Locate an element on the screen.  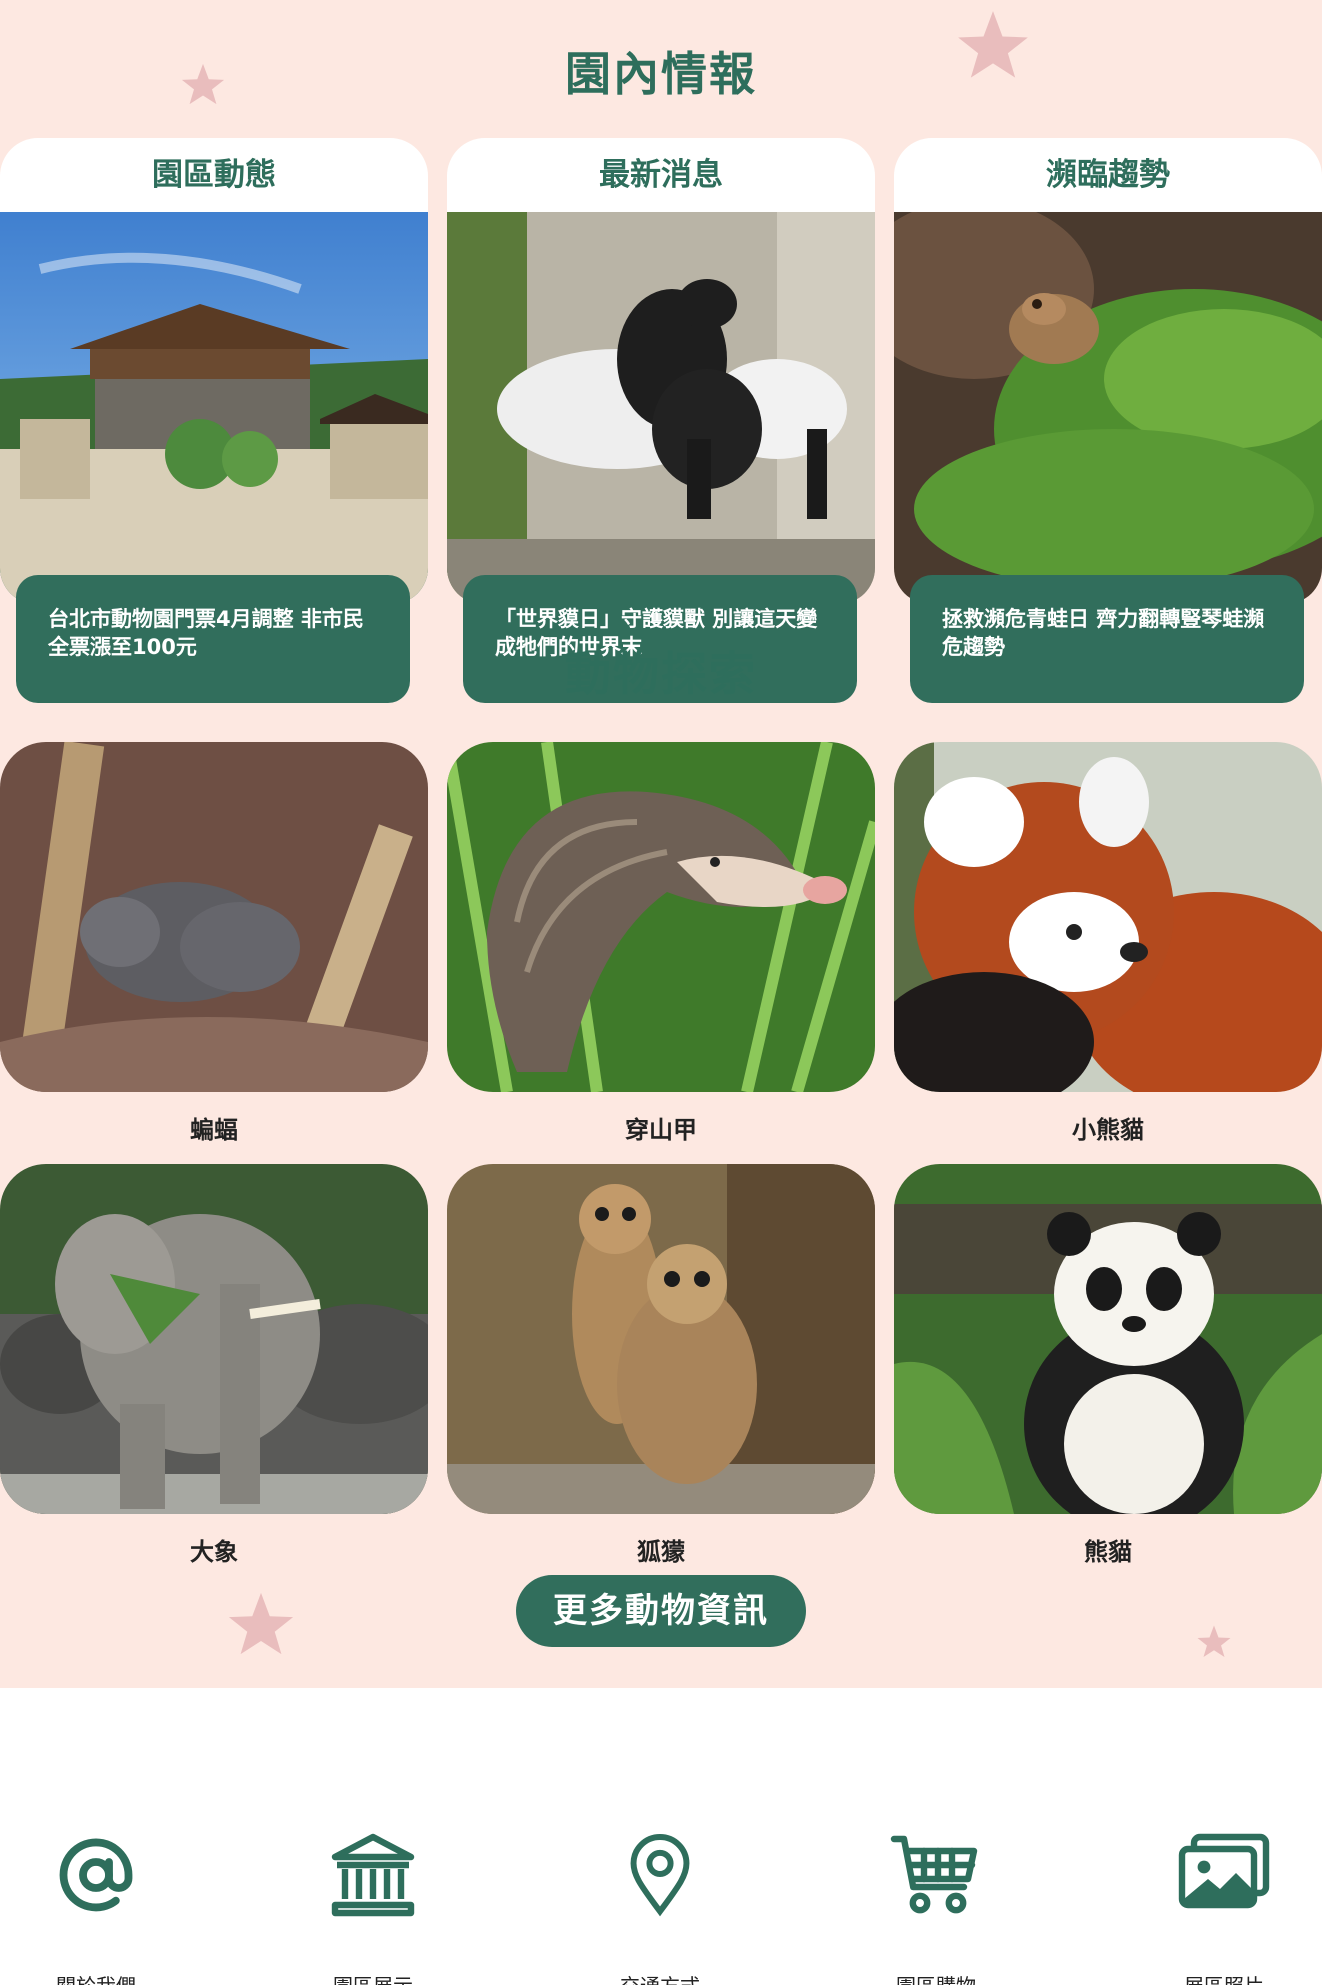
animal-photo-elephant is located at coordinates (214, 1339).